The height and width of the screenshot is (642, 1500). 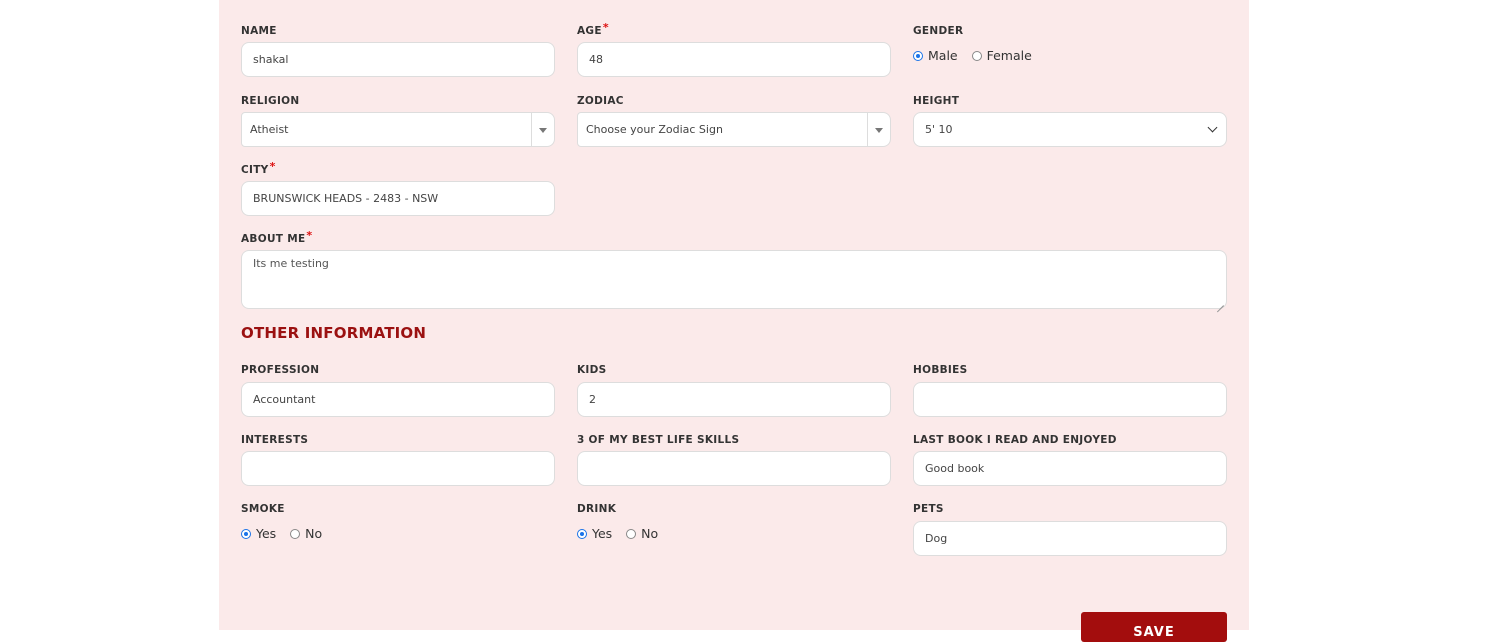 I want to click on zodiac-label: ZODIAC, so click(x=600, y=101).